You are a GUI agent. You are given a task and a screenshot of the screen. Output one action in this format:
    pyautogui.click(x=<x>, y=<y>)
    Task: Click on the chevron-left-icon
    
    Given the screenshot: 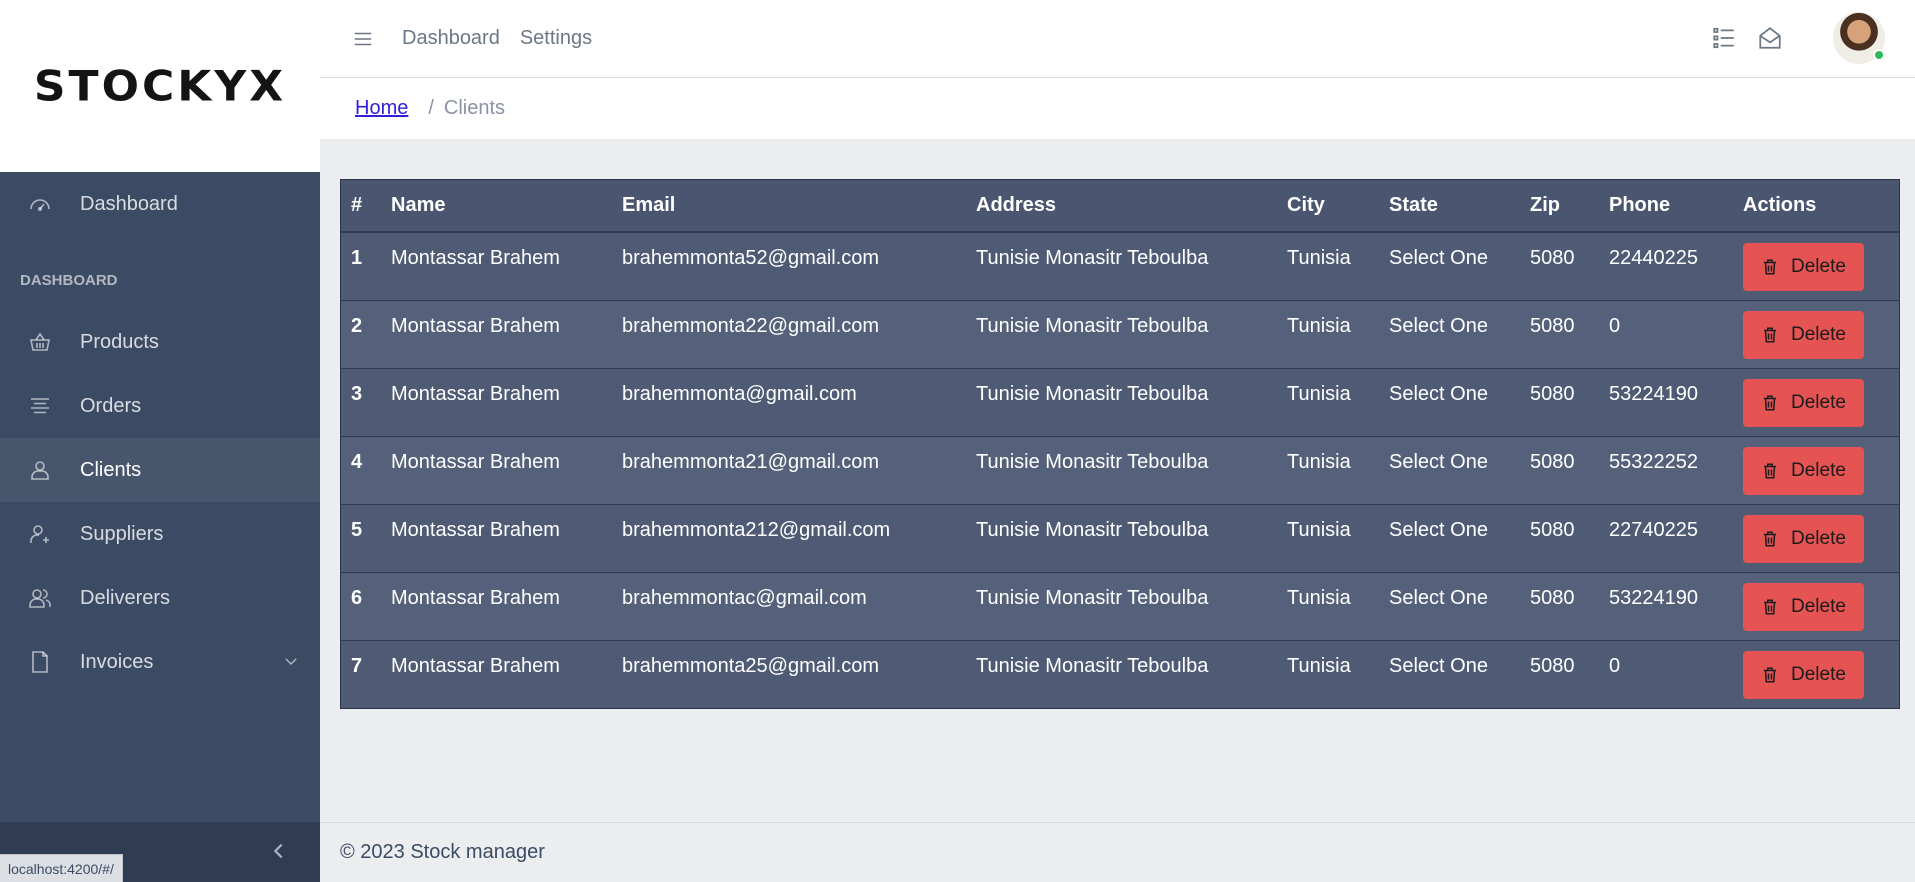 What is the action you would take?
    pyautogui.click(x=279, y=851)
    